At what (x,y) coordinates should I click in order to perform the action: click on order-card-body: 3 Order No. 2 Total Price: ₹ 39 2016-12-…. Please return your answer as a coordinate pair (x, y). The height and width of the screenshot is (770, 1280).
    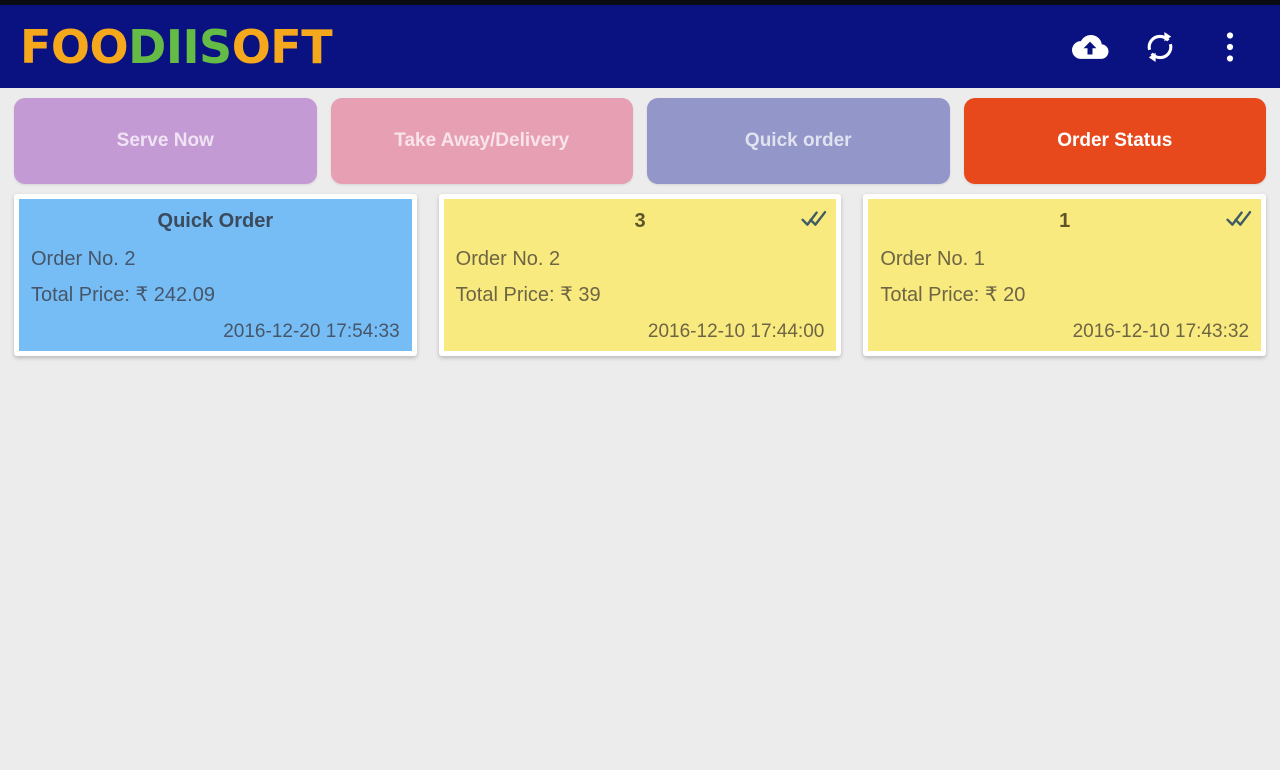
    Looking at the image, I should click on (640, 275).